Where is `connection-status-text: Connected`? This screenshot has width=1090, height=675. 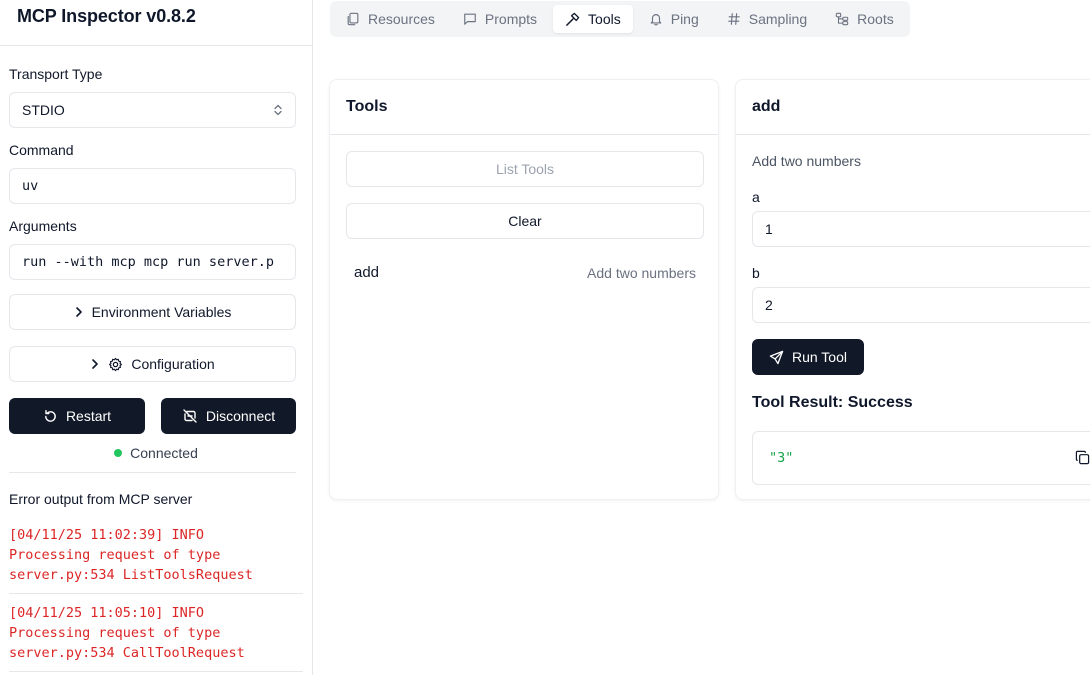 connection-status-text: Connected is located at coordinates (164, 453).